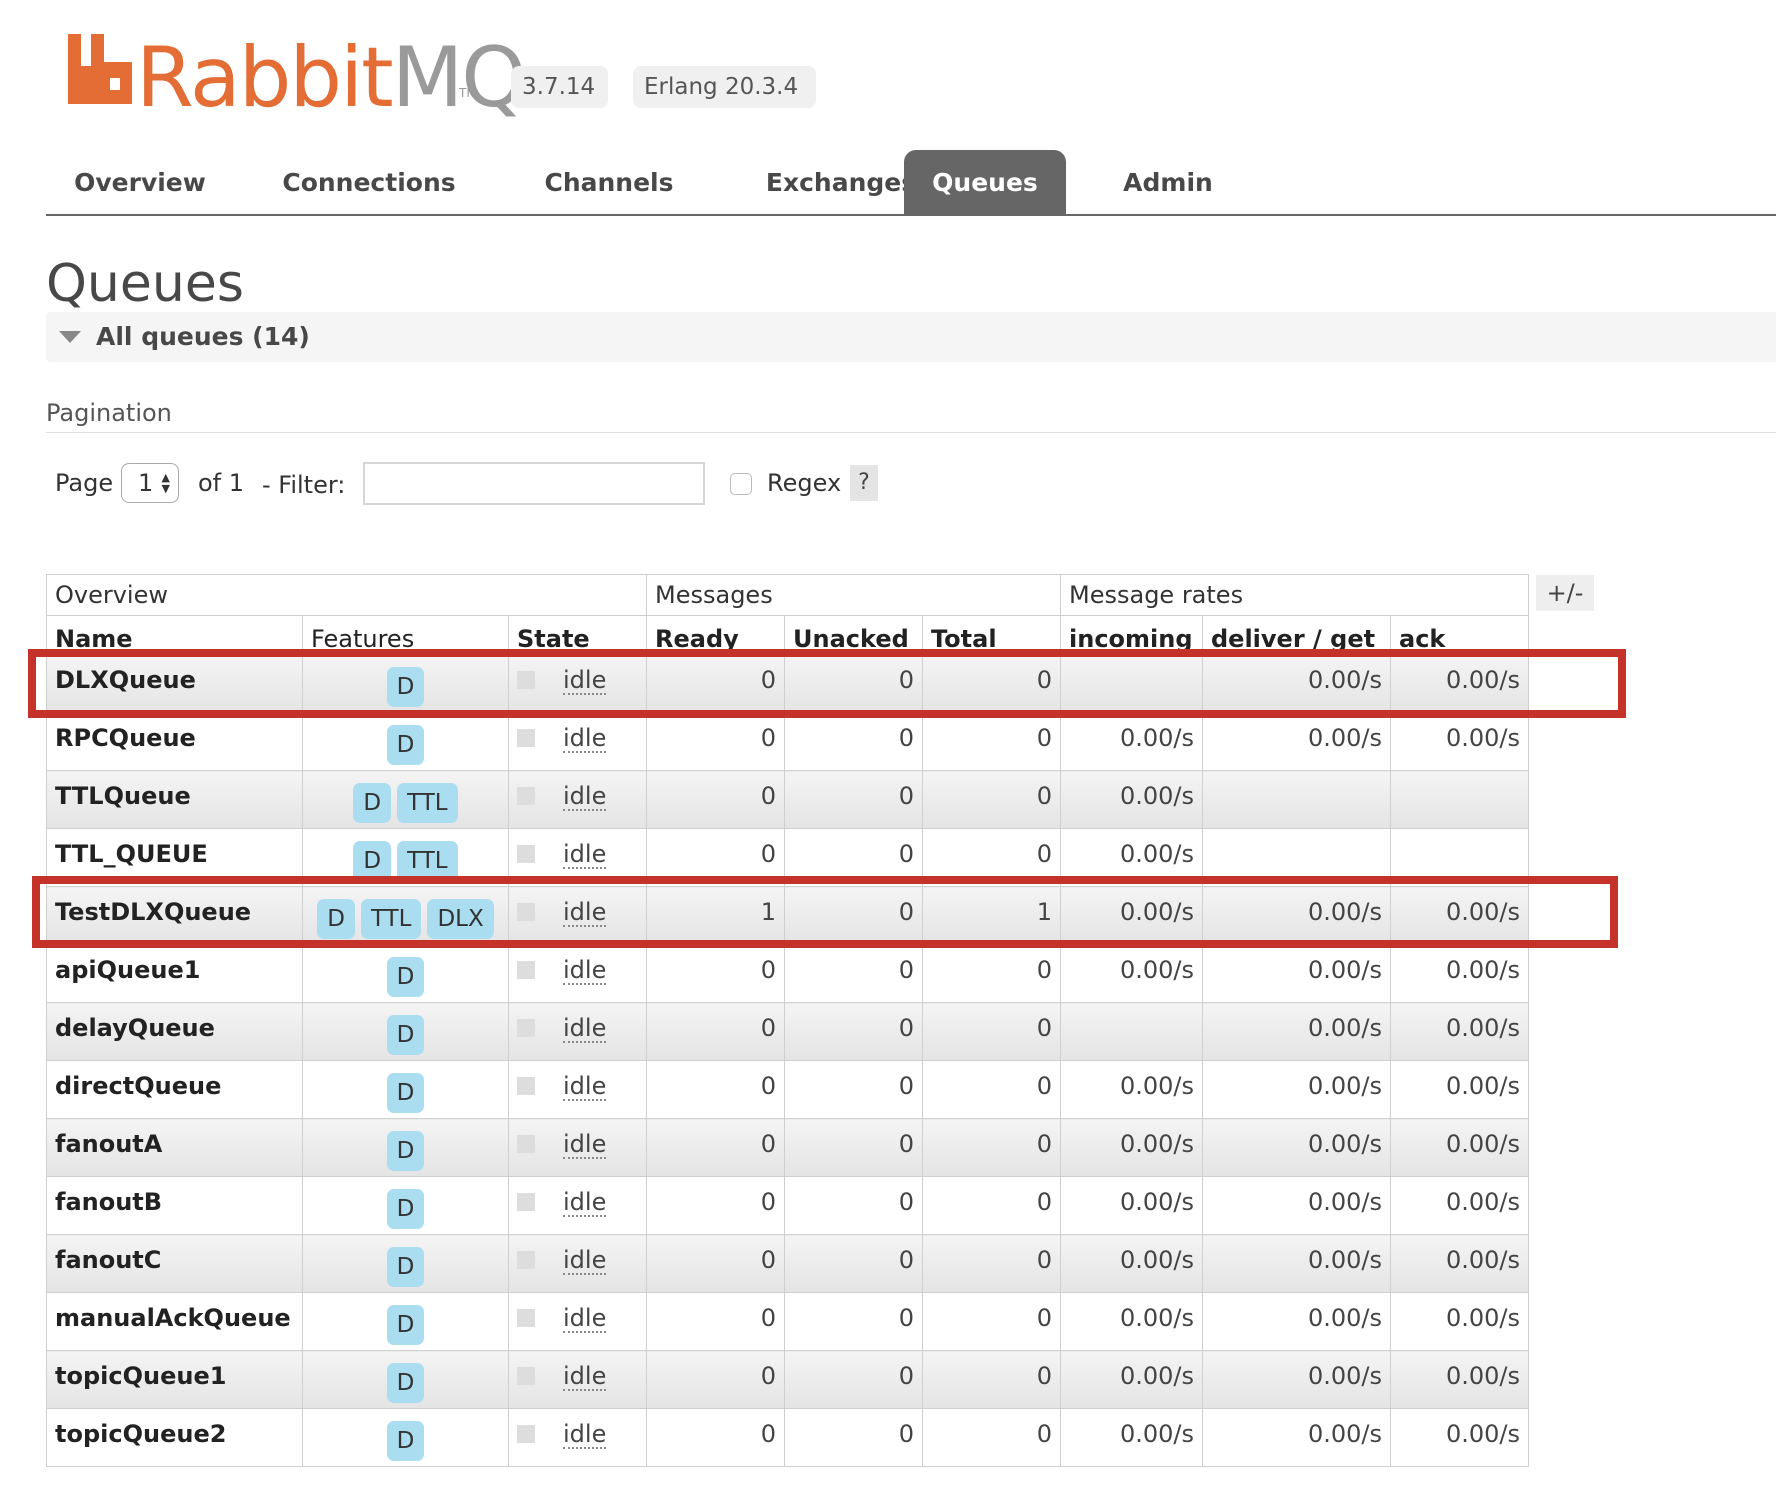  What do you see at coordinates (468, 93) in the screenshot?
I see `logo-trademark: TM` at bounding box center [468, 93].